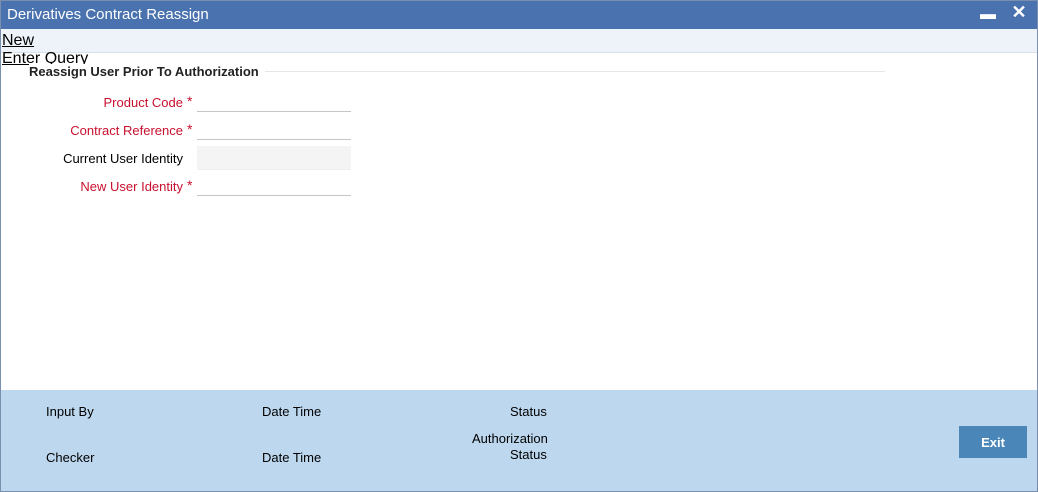 The image size is (1038, 492). What do you see at coordinates (190, 129) in the screenshot?
I see `contract-reference-required-marker: *` at bounding box center [190, 129].